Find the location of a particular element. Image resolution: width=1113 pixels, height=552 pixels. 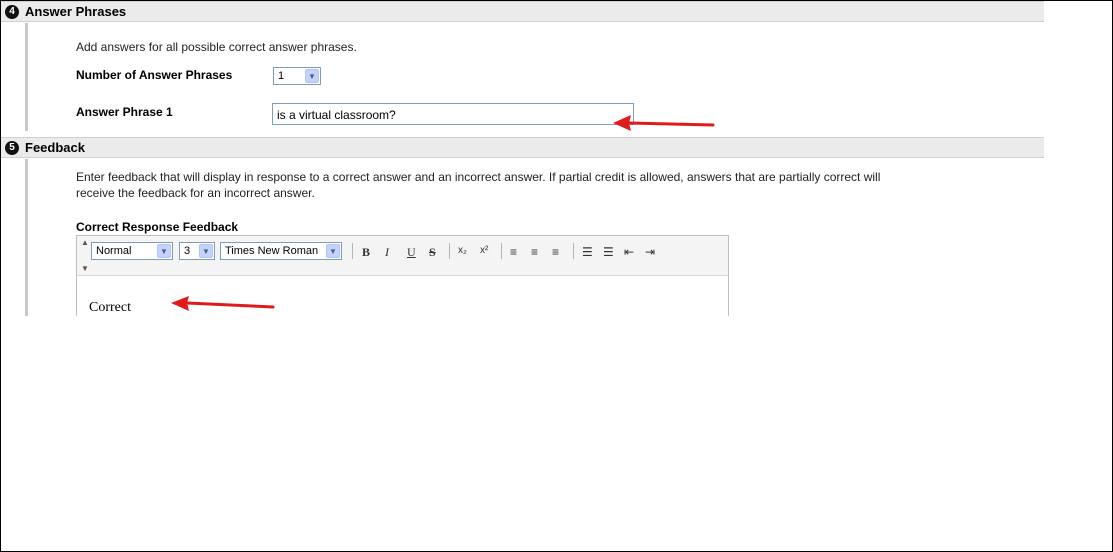

outdent-icon: ⇤ is located at coordinates (629, 252).